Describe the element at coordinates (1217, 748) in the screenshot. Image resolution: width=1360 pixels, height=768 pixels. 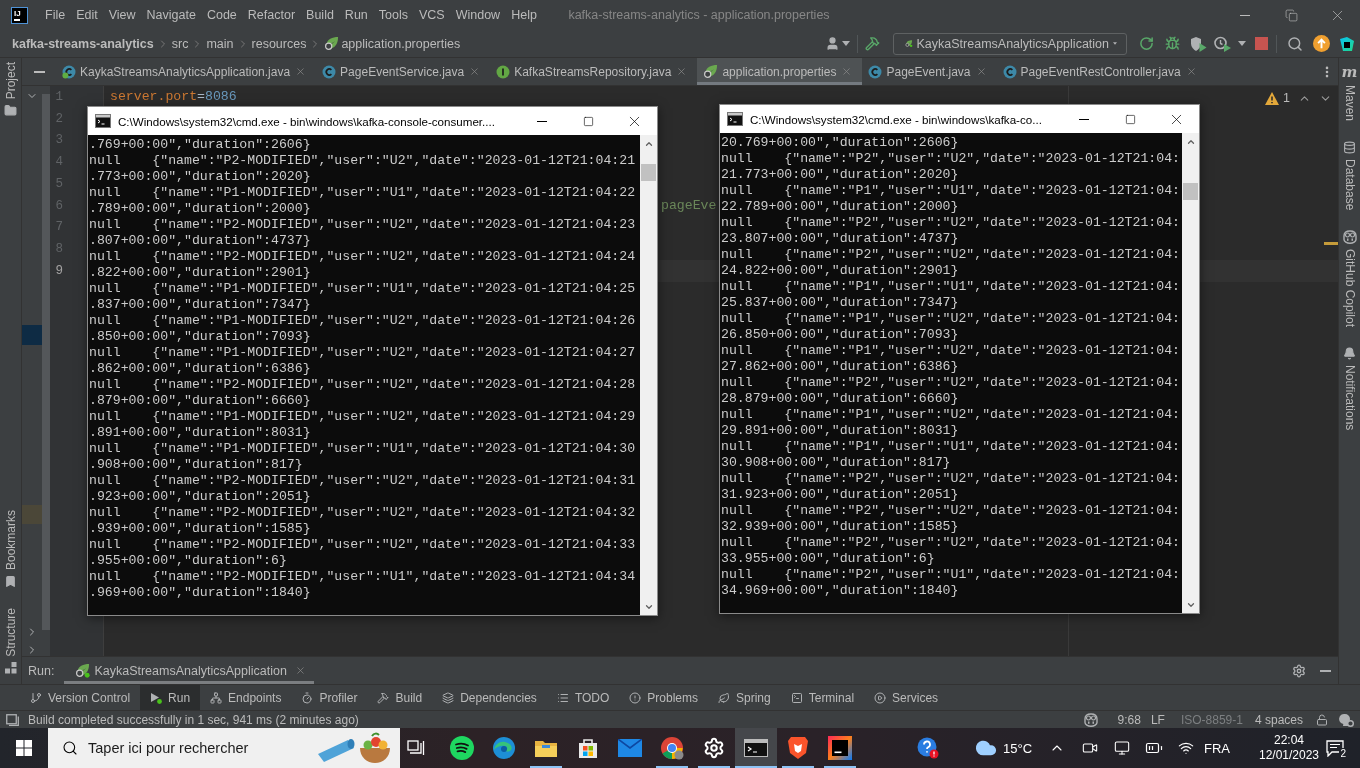
I see `language-button: FRA` at that location.